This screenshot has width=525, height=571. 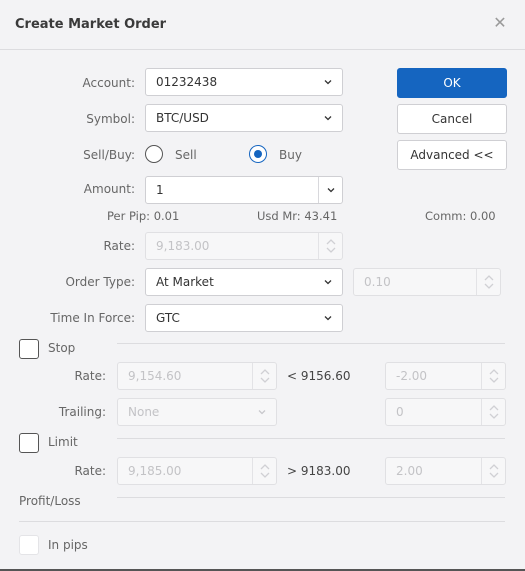 I want to click on trailing-pips-input: 0, so click(x=445, y=412).